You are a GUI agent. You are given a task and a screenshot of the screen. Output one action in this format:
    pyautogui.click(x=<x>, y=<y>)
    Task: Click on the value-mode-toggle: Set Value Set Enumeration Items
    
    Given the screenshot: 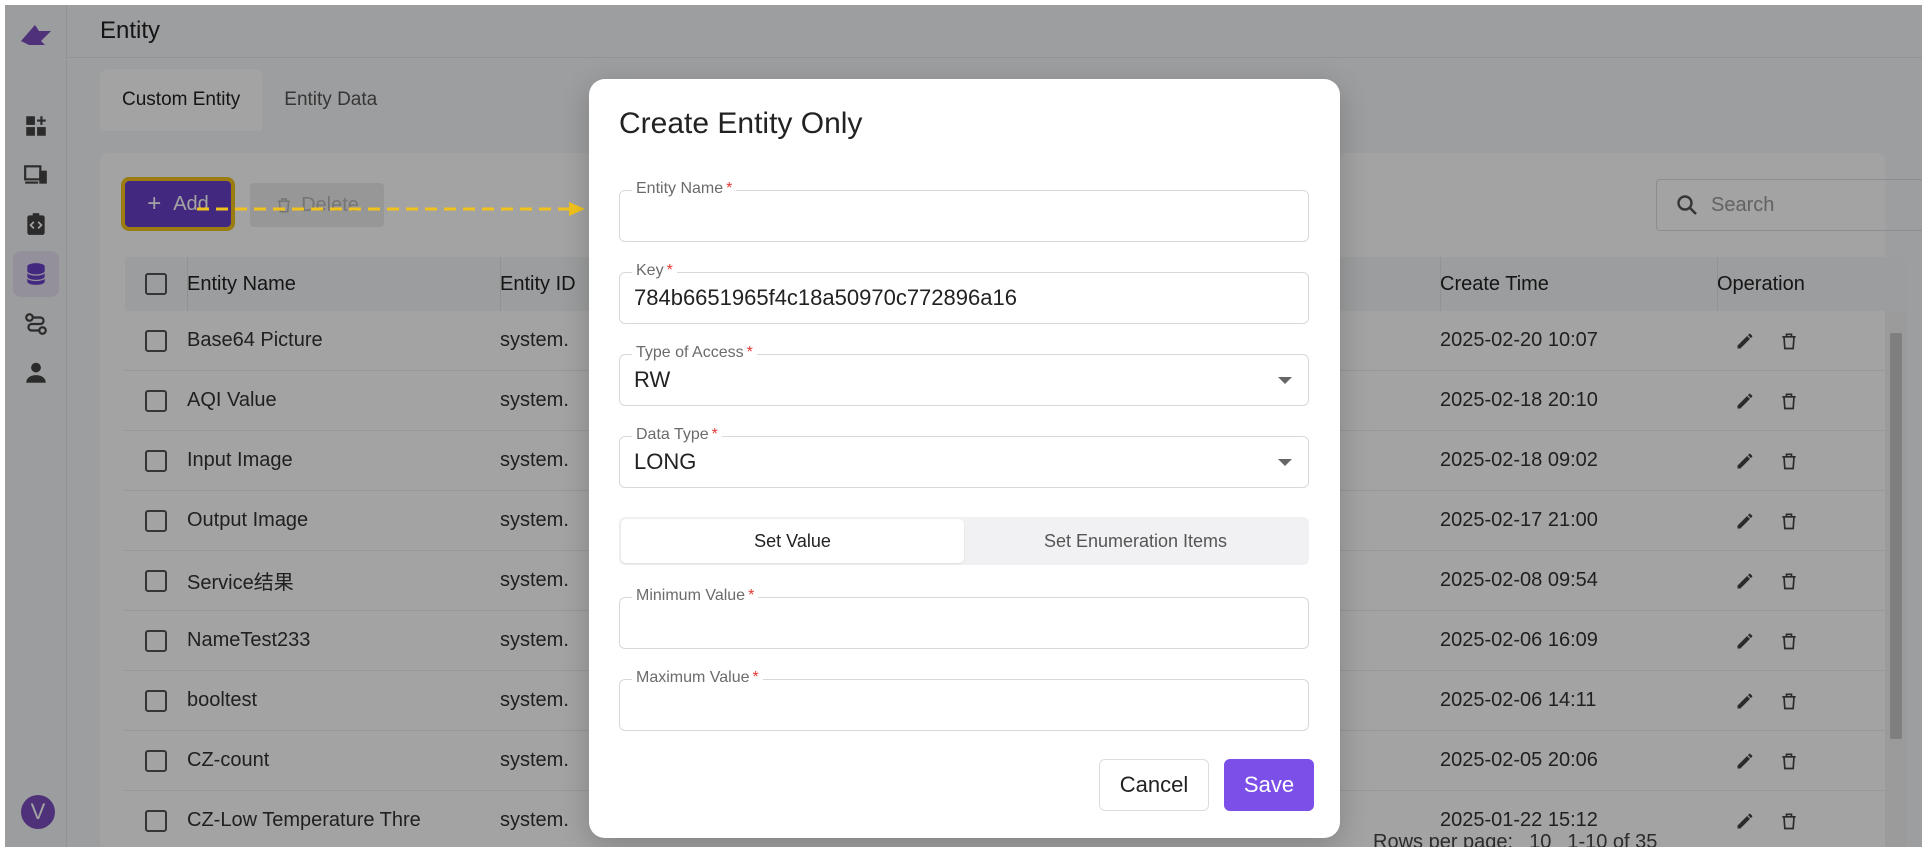 What is the action you would take?
    pyautogui.click(x=964, y=541)
    